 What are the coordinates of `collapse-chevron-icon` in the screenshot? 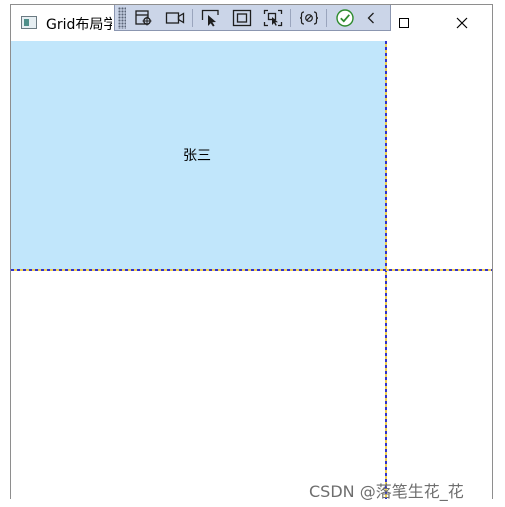 It's located at (370, 17).